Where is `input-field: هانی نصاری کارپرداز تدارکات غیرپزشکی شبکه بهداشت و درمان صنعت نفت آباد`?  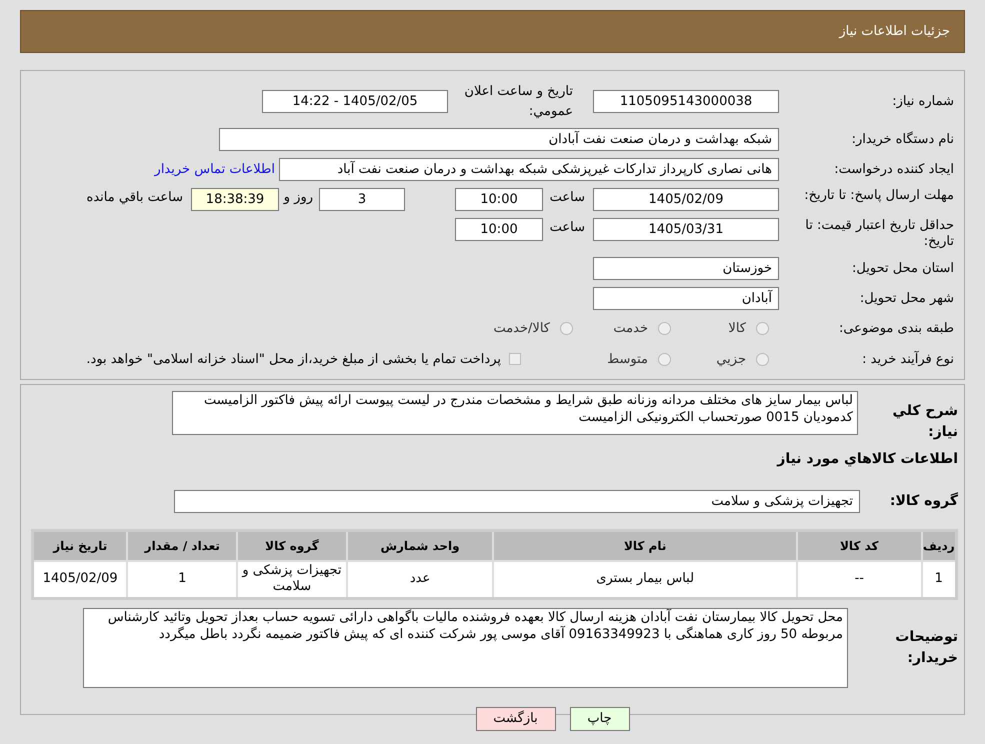 input-field: هانی نصاری کارپرداز تدارکات غیرپزشکی شبکه بهداشت و درمان صنعت نفت آباد is located at coordinates (529, 169).